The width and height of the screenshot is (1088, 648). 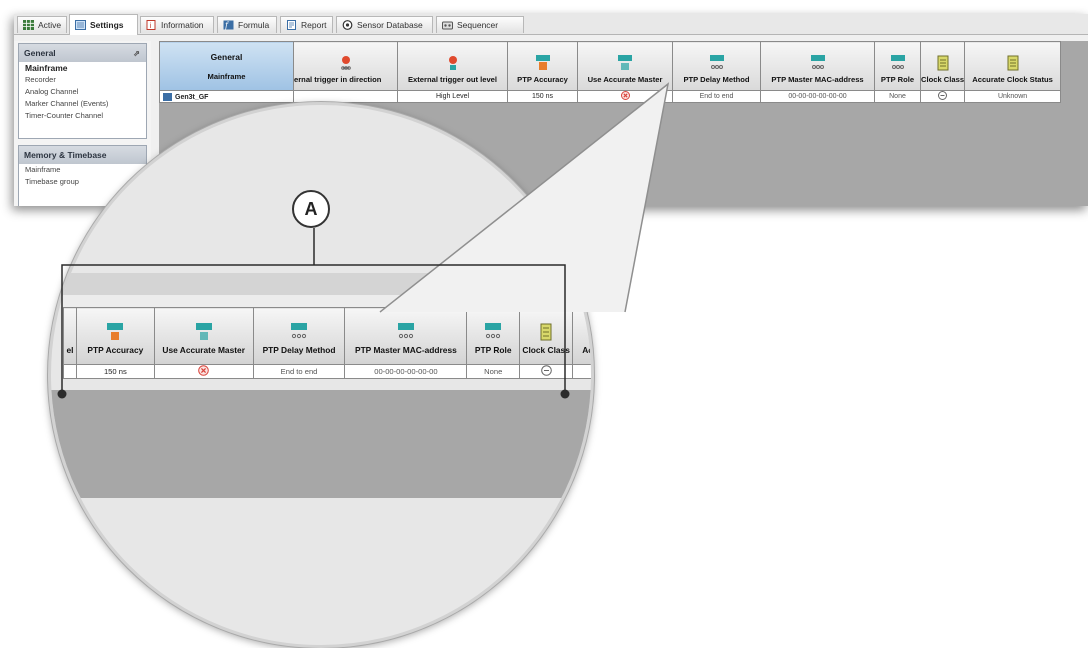 I want to click on row-name: Gen3t_GF, so click(x=192, y=97).